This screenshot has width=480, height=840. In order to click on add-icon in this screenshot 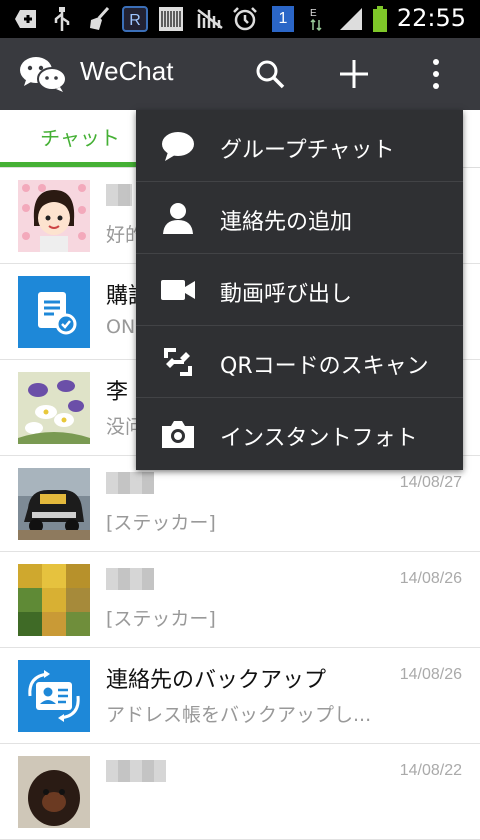, I will do `click(25, 19)`.